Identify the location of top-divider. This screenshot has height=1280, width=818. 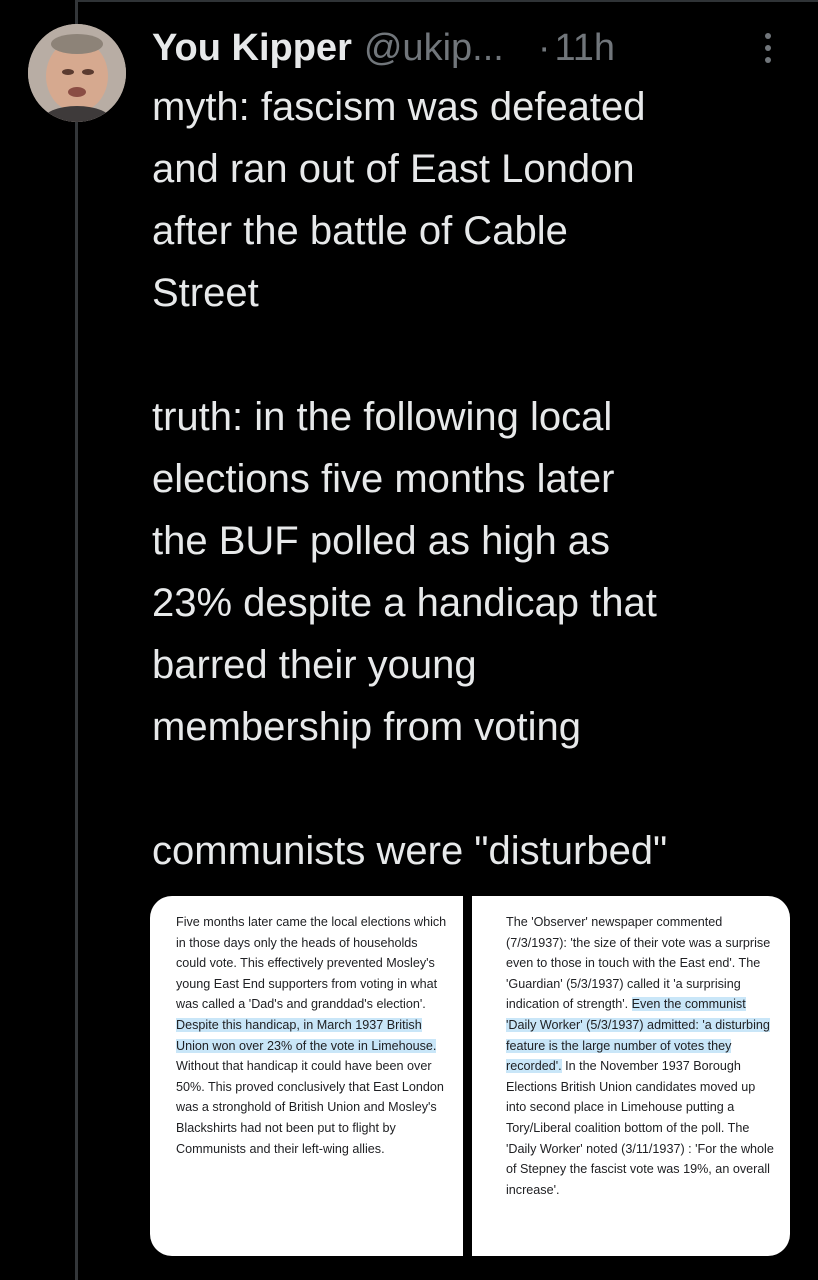
(446, 1).